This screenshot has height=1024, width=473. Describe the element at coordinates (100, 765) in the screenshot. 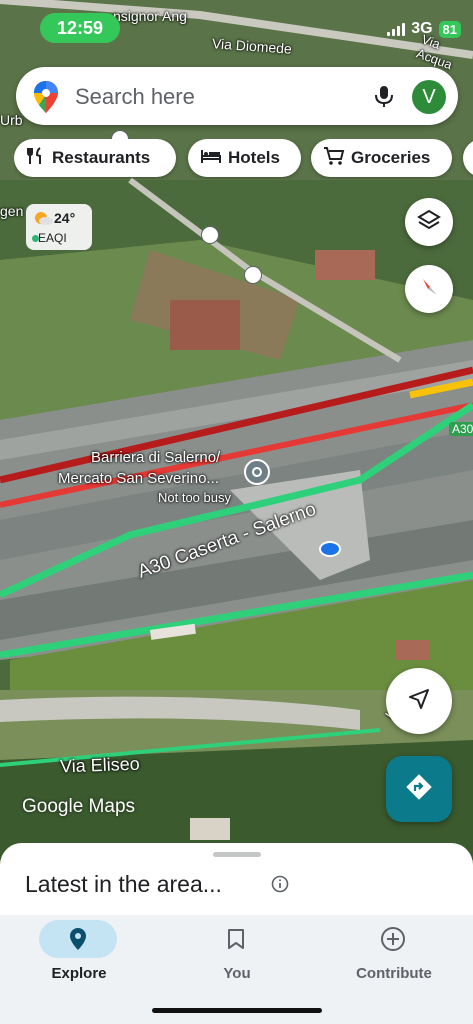

I see `street-label-bottom: Via Eliseo` at that location.